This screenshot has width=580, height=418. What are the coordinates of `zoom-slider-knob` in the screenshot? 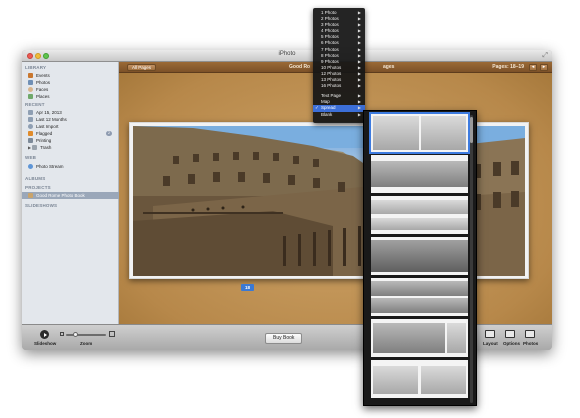 It's located at (75, 334).